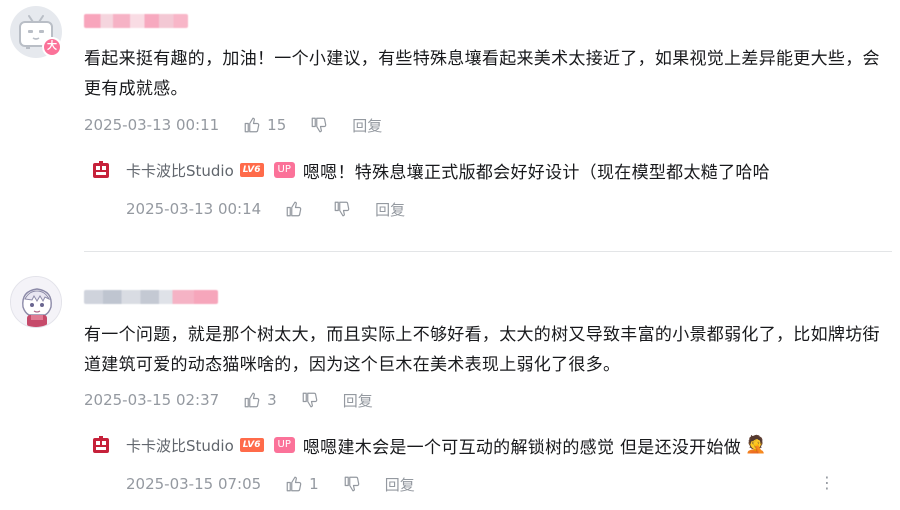  I want to click on facepalm-emoji-icon: 🤦, so click(756, 445).